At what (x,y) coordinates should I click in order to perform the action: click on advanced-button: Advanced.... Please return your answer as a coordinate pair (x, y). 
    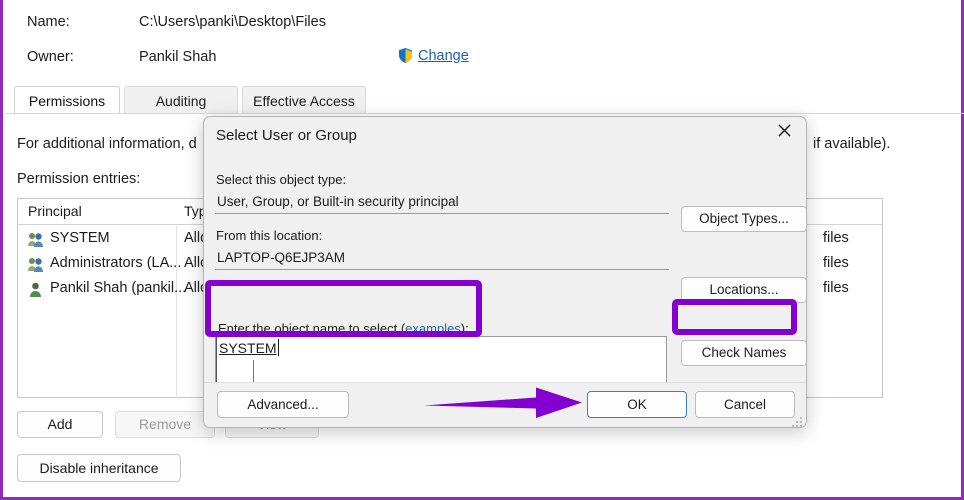
    Looking at the image, I should click on (283, 404).